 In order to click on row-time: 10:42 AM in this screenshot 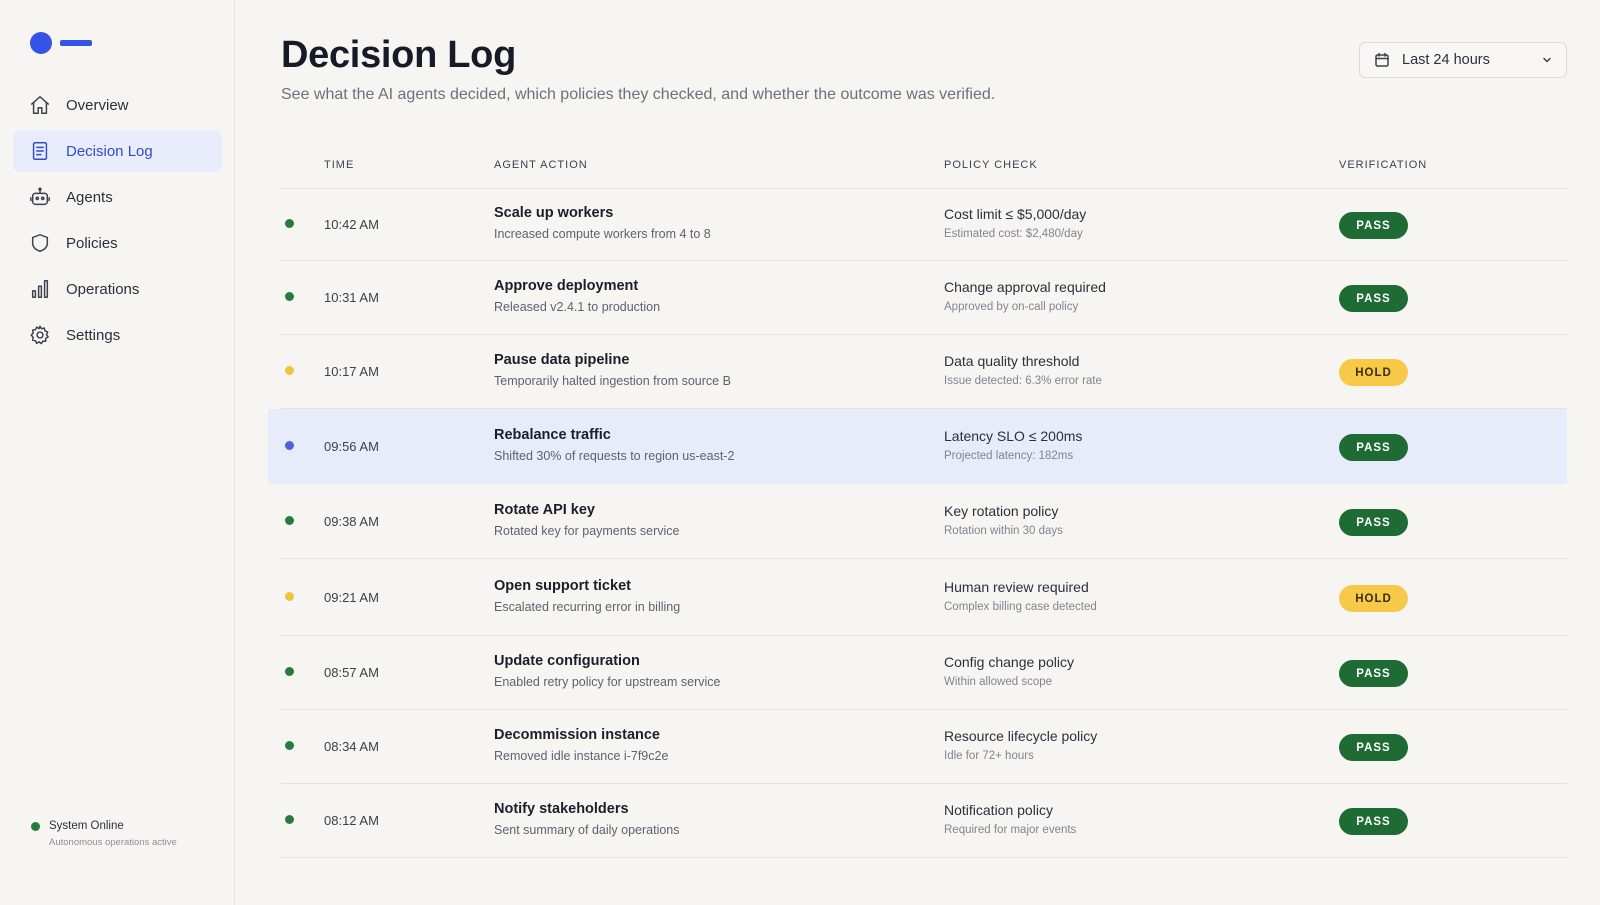, I will do `click(351, 224)`.